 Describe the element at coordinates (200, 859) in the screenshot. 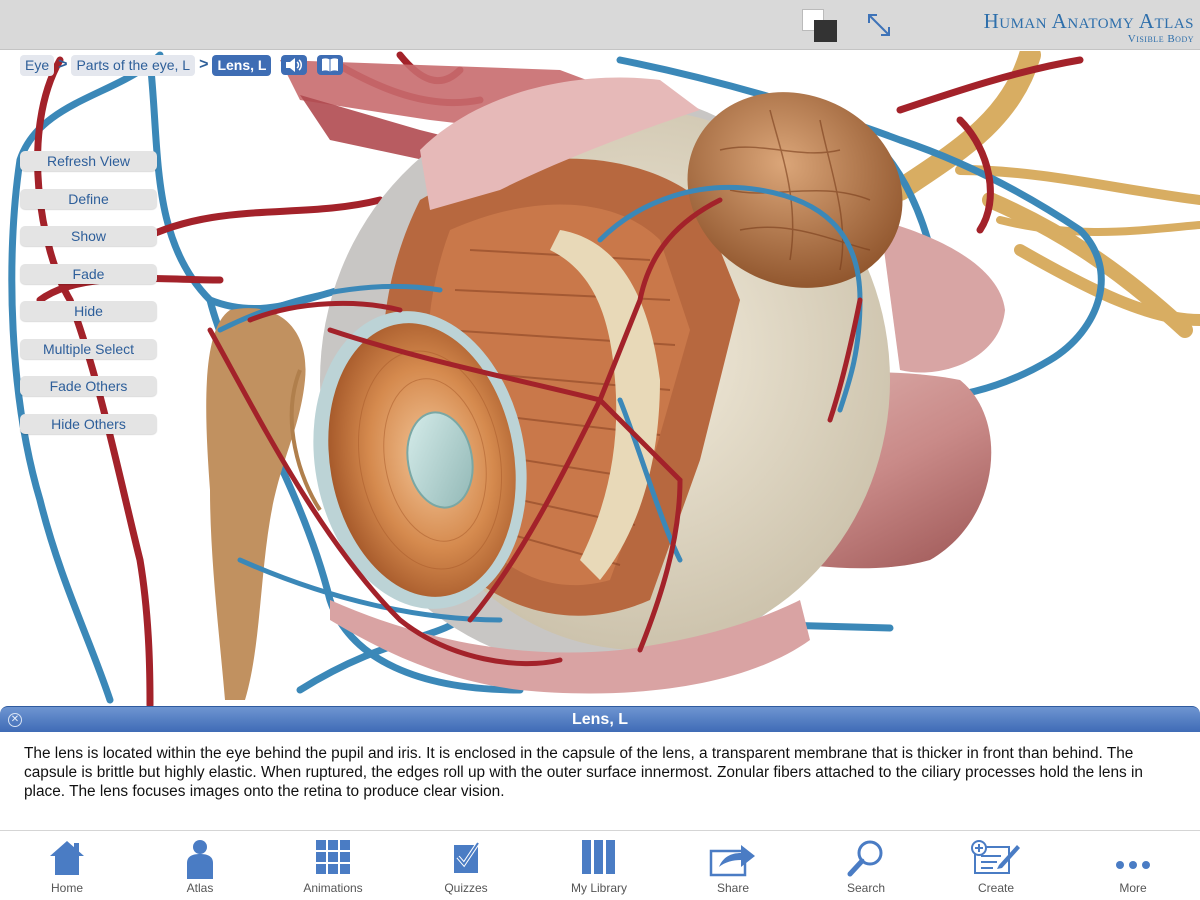

I see `person-icon` at that location.